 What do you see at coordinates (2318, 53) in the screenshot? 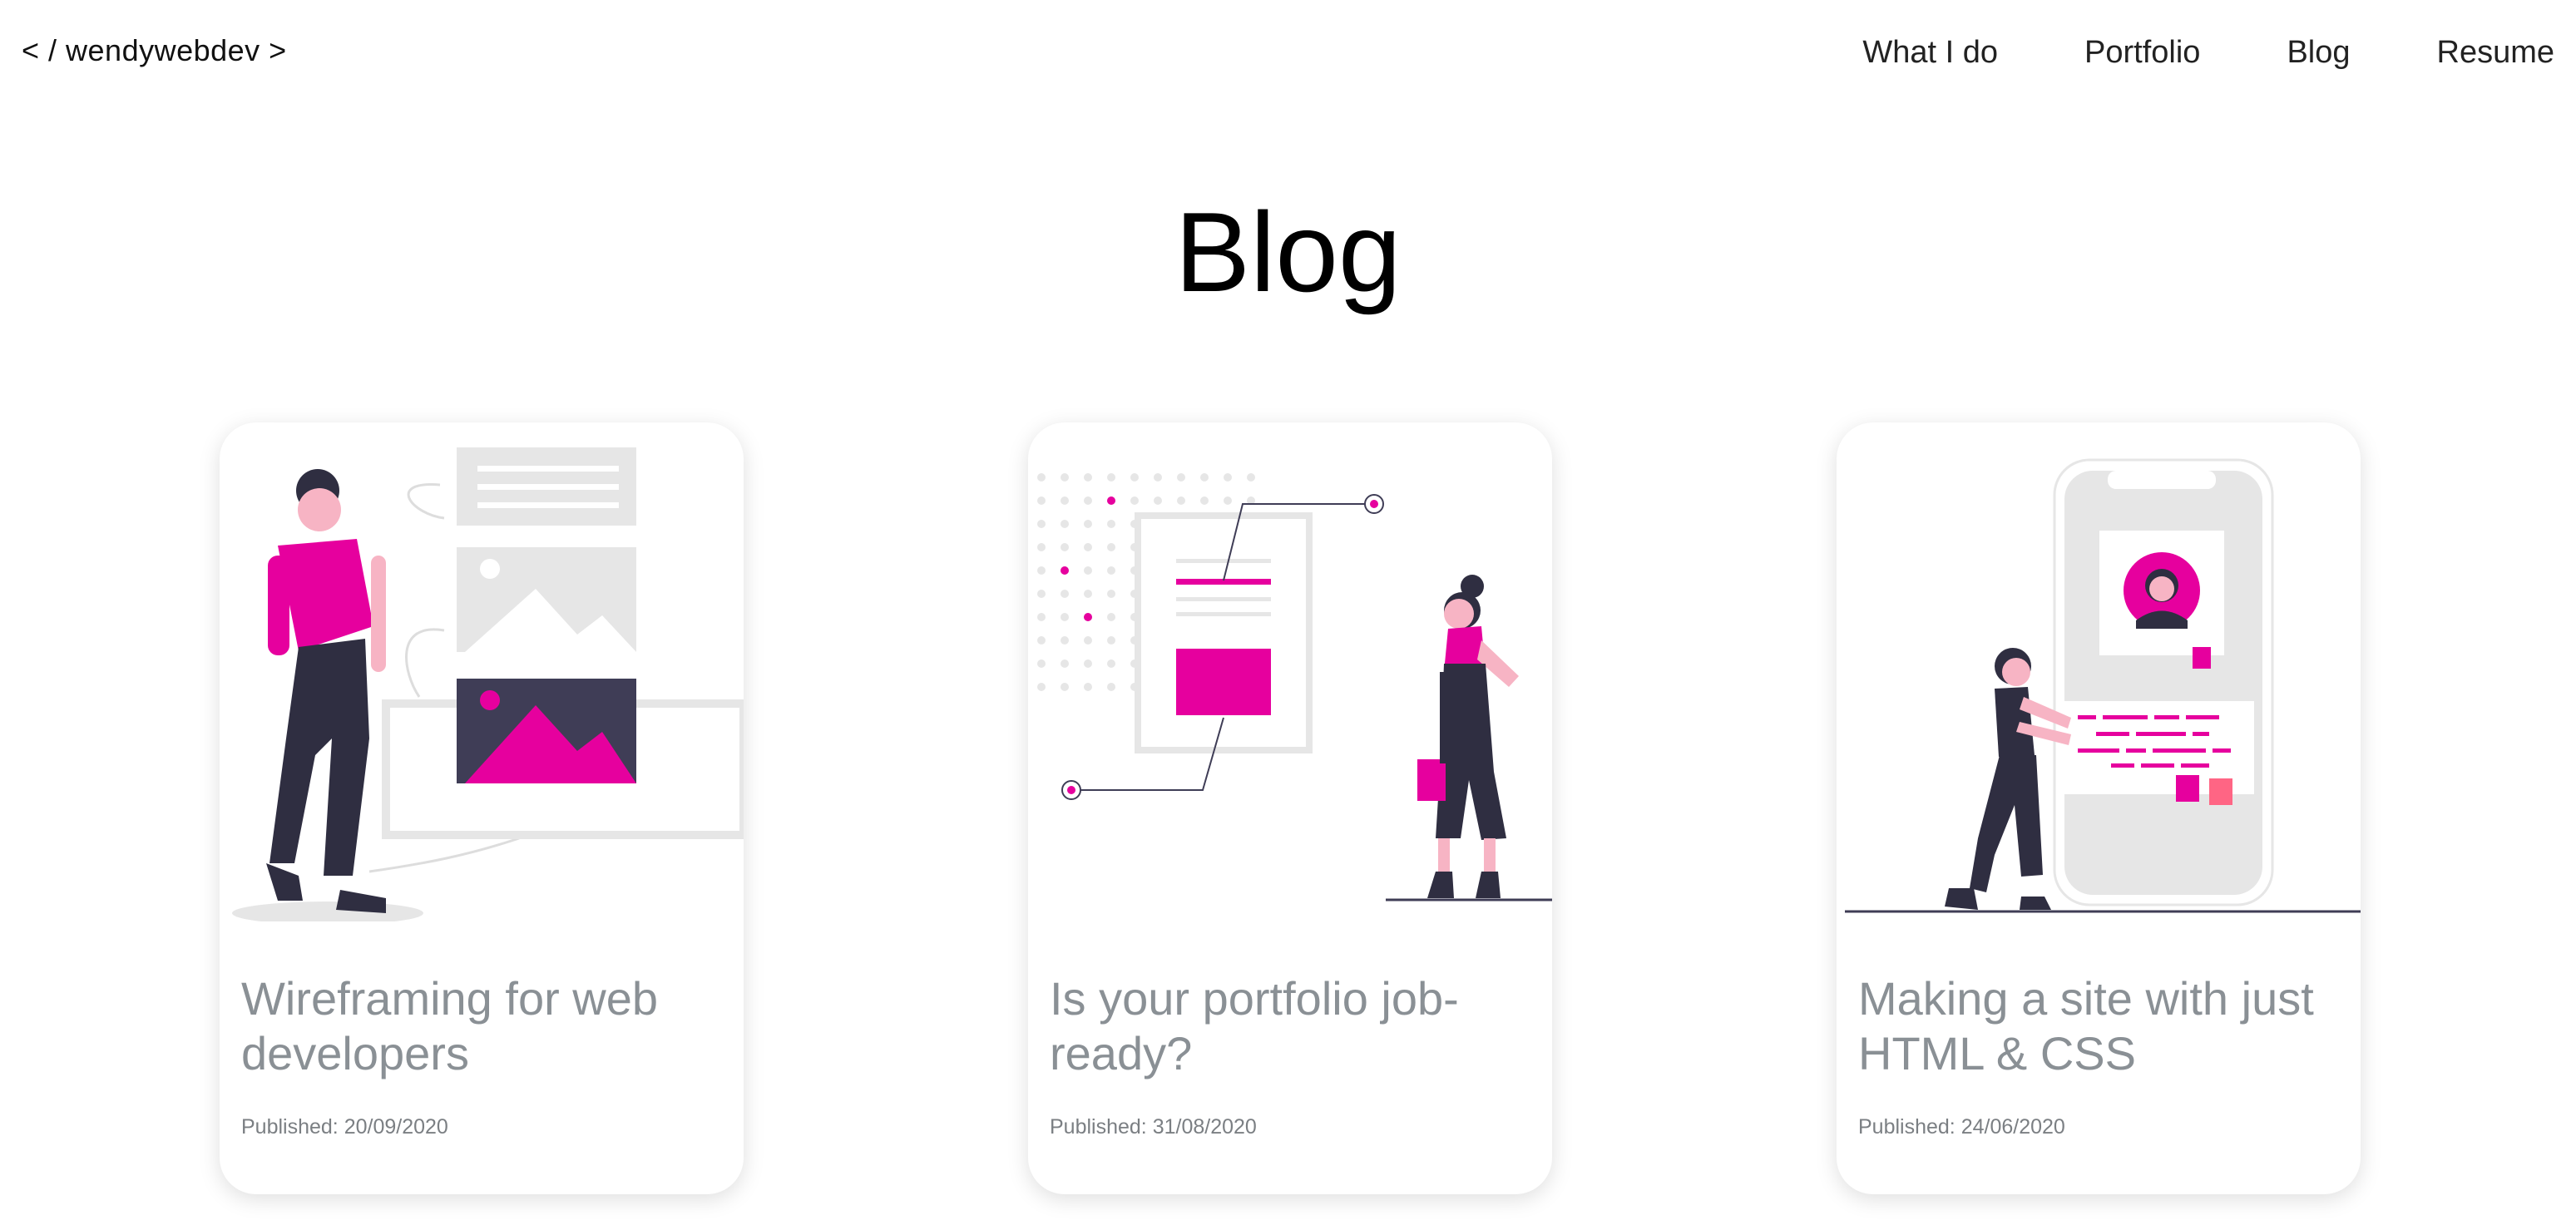
I see `nav-blog: Blog` at bounding box center [2318, 53].